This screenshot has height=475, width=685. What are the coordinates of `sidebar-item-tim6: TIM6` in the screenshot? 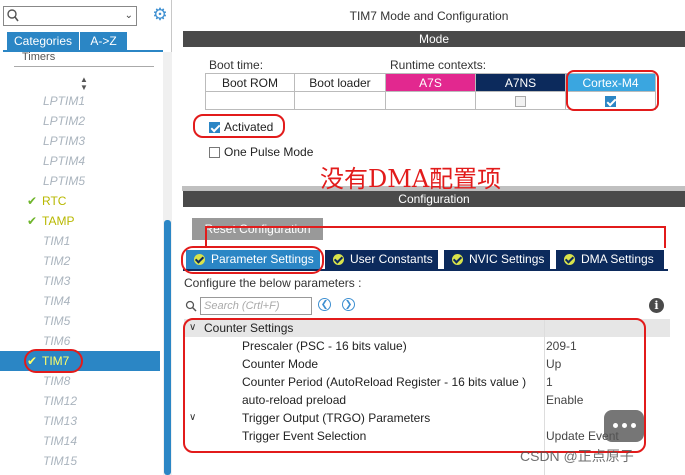 It's located at (80, 341).